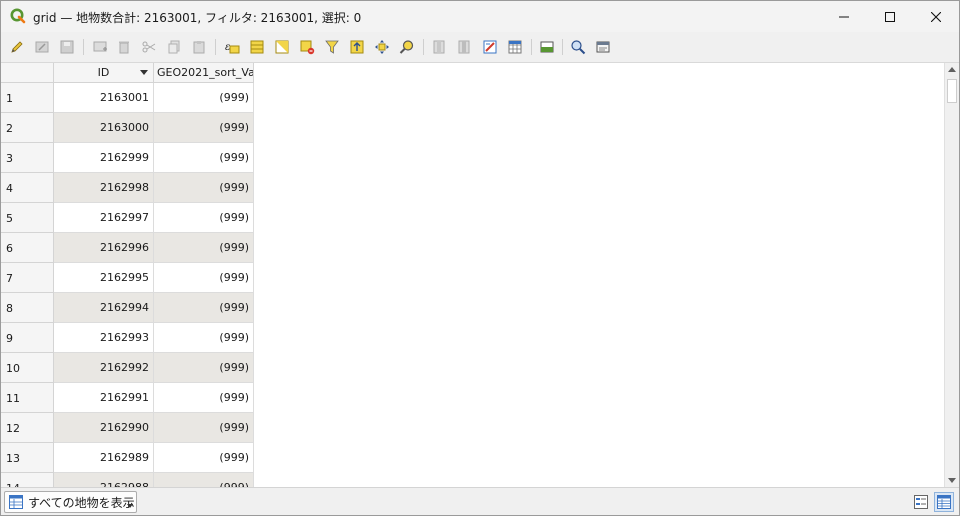  I want to click on id-cell: 2162996, so click(104, 248).